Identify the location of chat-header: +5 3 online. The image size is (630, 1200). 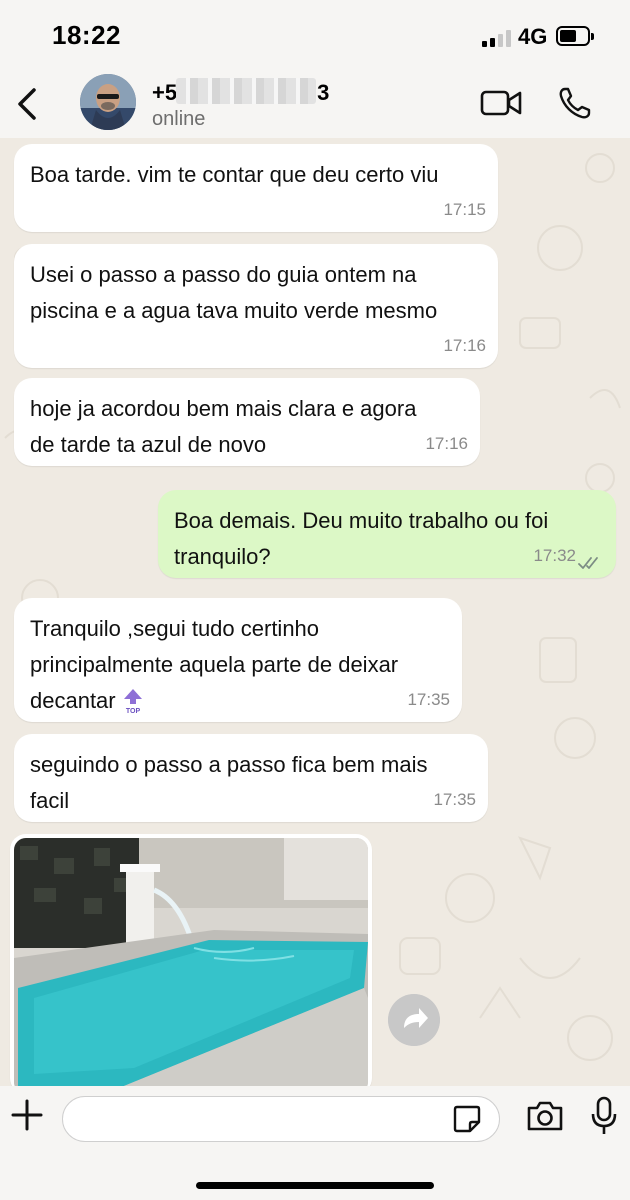
(315, 104).